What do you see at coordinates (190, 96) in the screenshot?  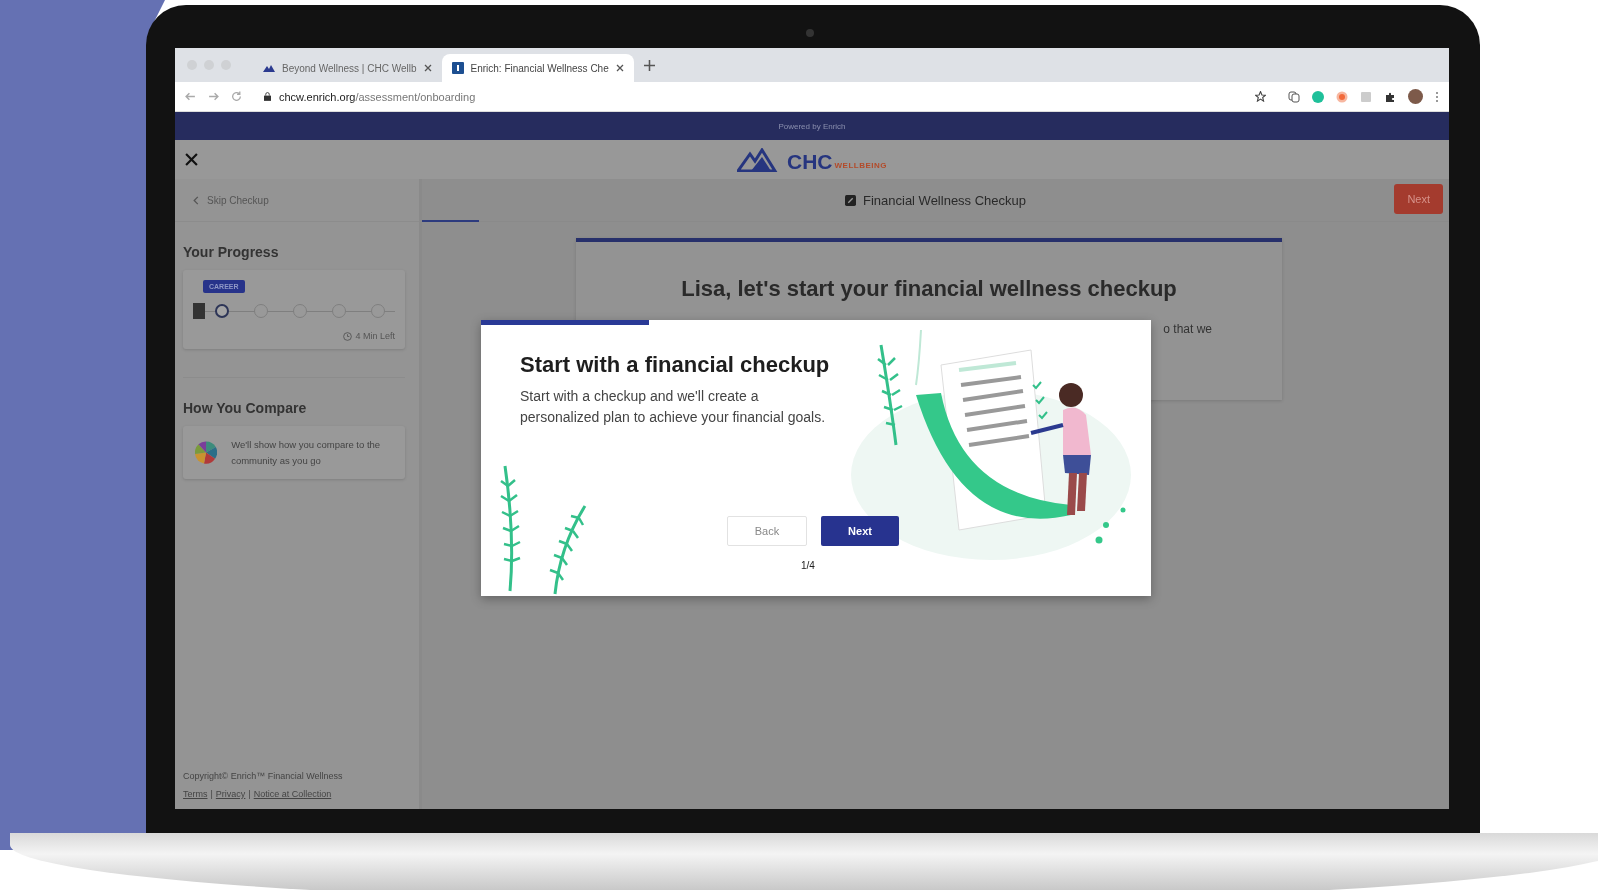 I see `back-arrow-icon` at bounding box center [190, 96].